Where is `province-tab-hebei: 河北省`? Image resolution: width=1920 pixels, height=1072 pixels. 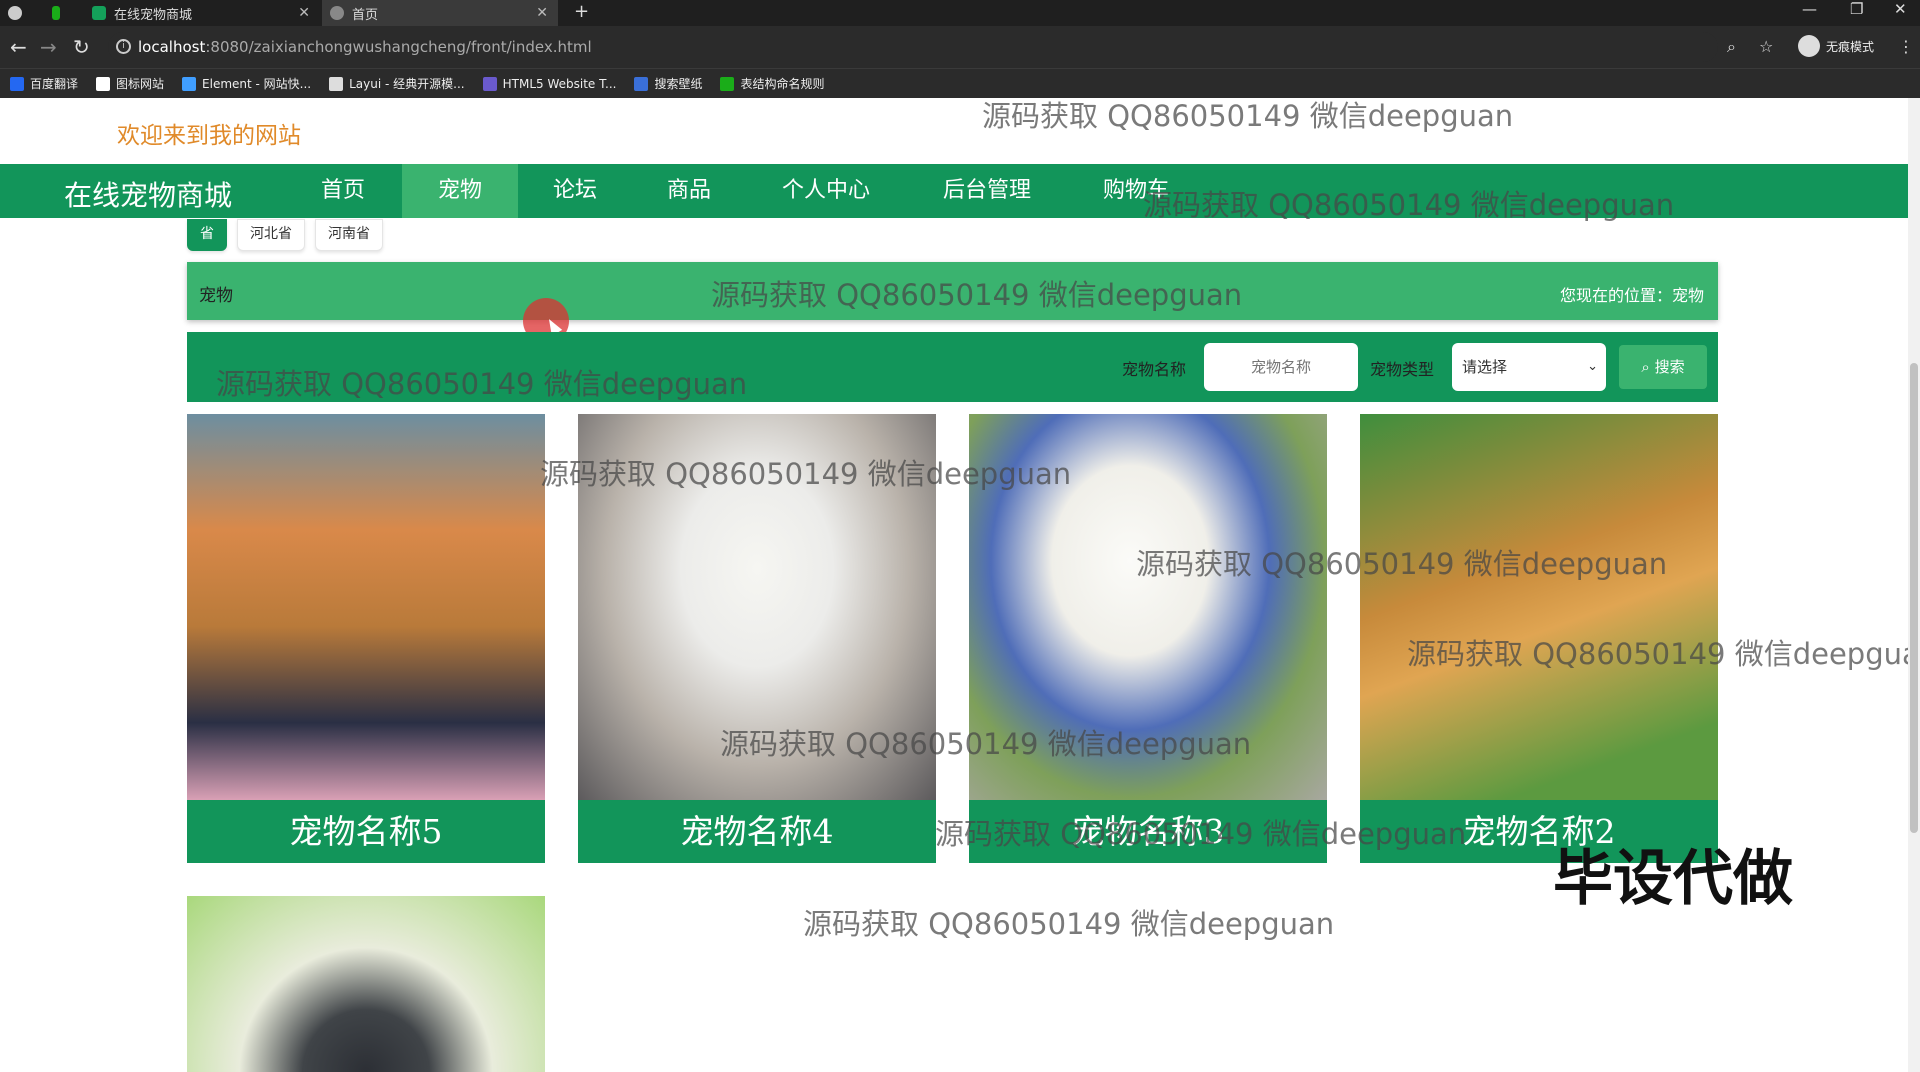 province-tab-hebei: 河北省 is located at coordinates (271, 235).